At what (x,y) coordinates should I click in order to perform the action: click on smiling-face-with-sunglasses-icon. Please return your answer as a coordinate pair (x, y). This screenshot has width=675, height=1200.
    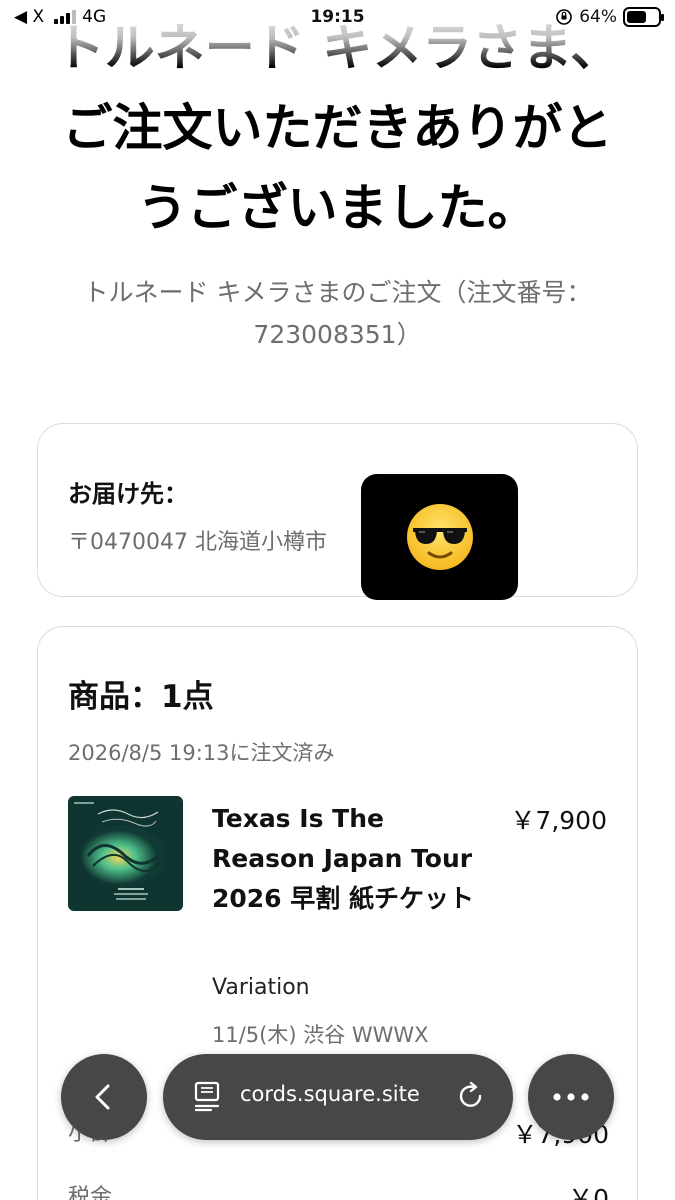
    Looking at the image, I should click on (439, 537).